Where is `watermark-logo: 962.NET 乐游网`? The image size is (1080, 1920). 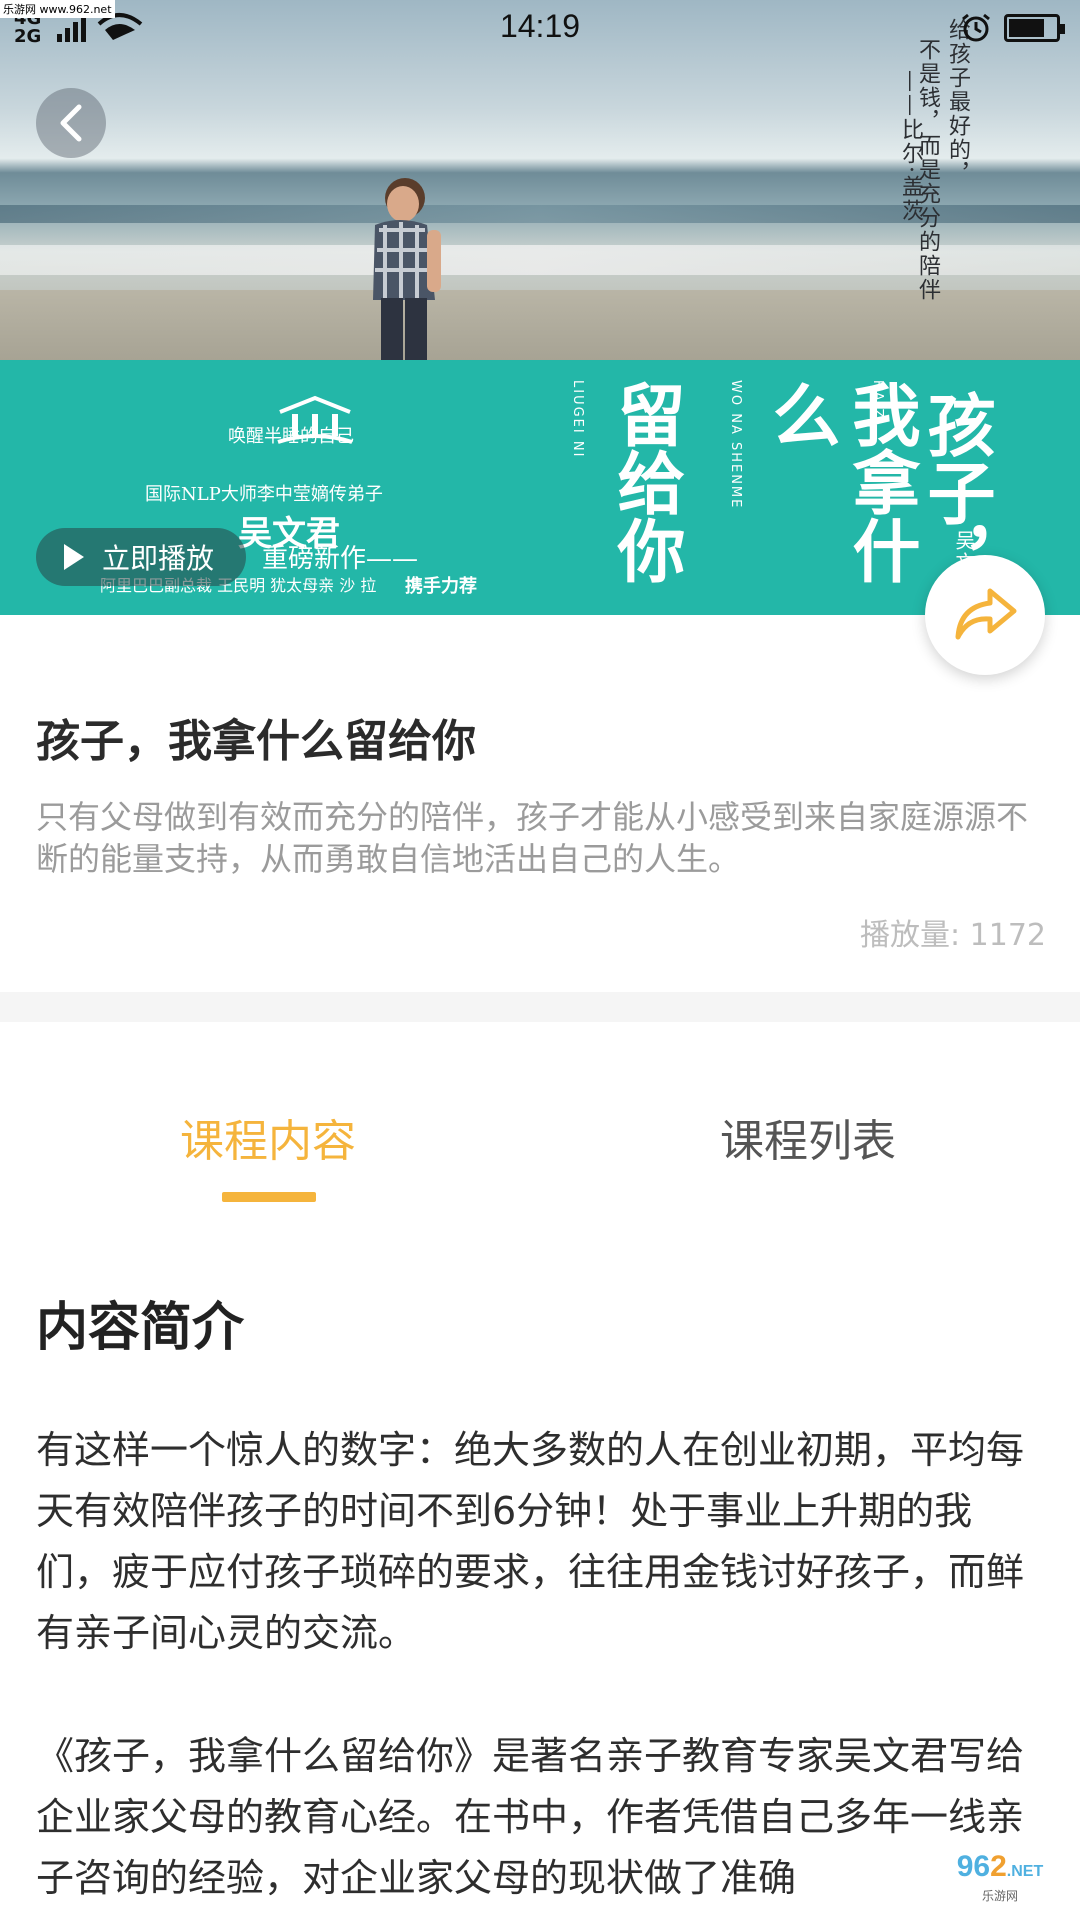 watermark-logo: 962.NET 乐游网 is located at coordinates (1000, 1878).